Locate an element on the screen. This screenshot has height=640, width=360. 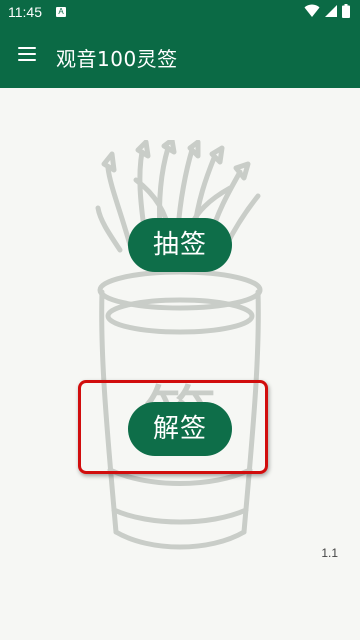
version-label: 1.1 is located at coordinates (329, 553).